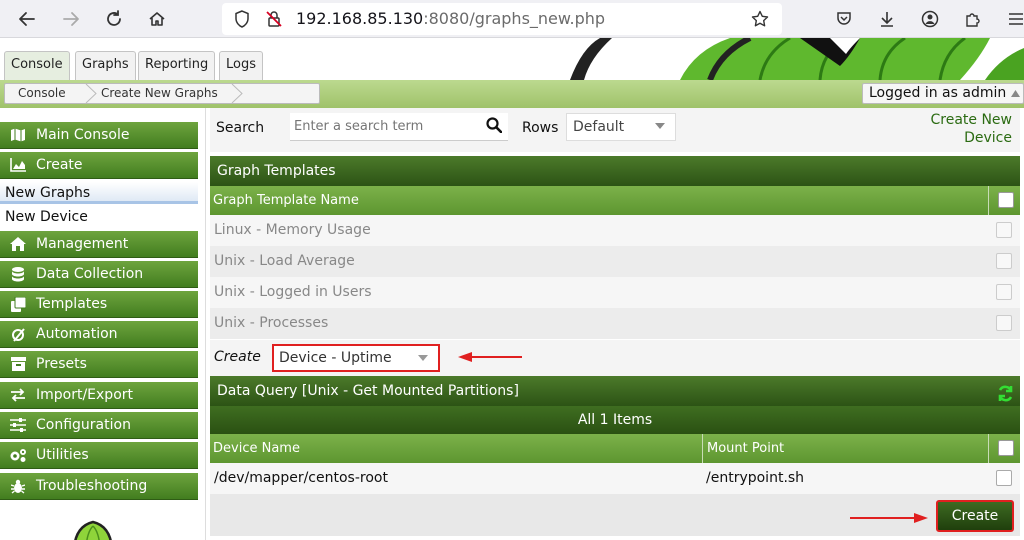 This screenshot has height=540, width=1024. I want to click on sidebar-item-label: Main Console, so click(83, 135).